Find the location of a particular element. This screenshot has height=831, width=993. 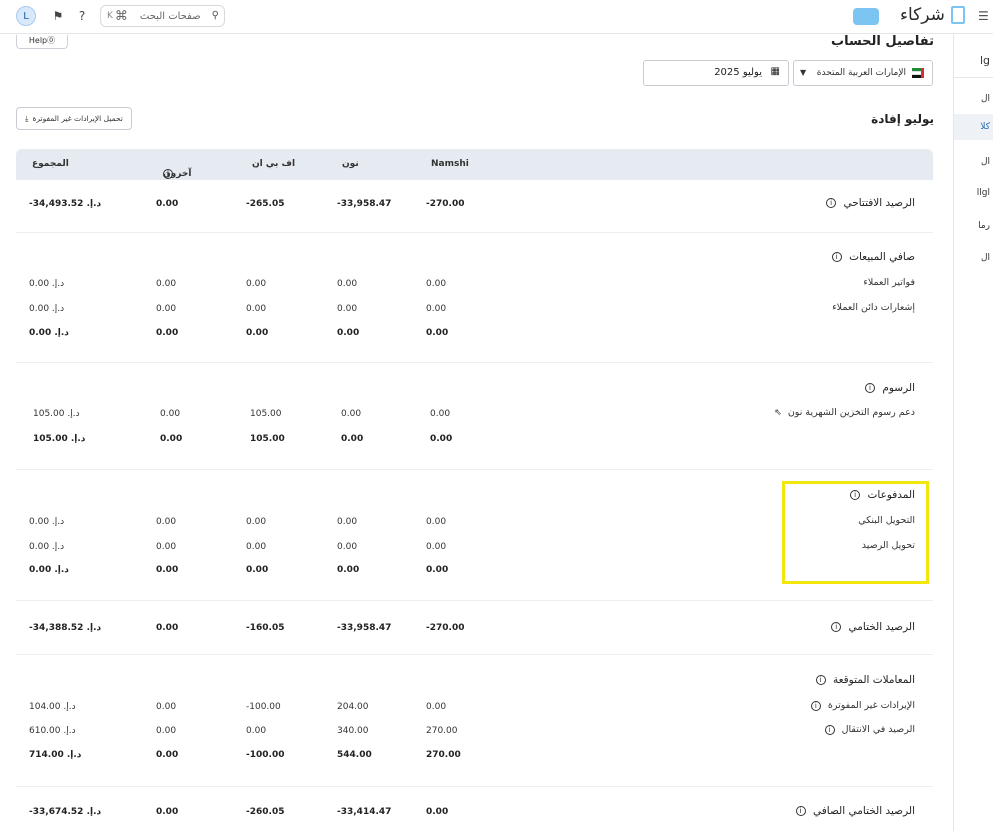

opening-total: د.إ. 34,493.52- is located at coordinates (65, 204).